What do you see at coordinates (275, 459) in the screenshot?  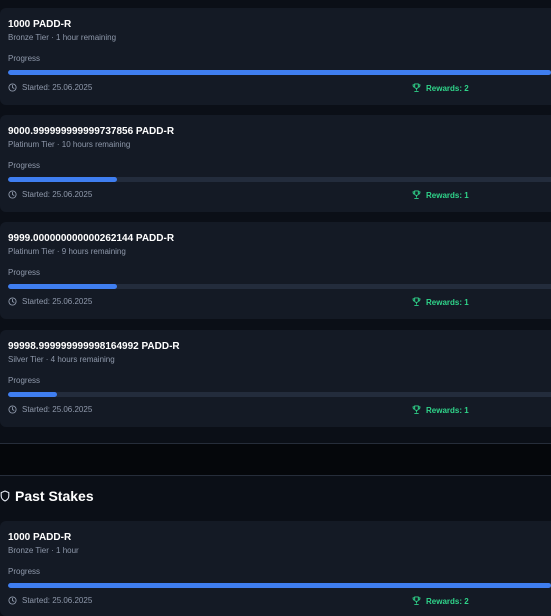 I see `section-gap` at bounding box center [275, 459].